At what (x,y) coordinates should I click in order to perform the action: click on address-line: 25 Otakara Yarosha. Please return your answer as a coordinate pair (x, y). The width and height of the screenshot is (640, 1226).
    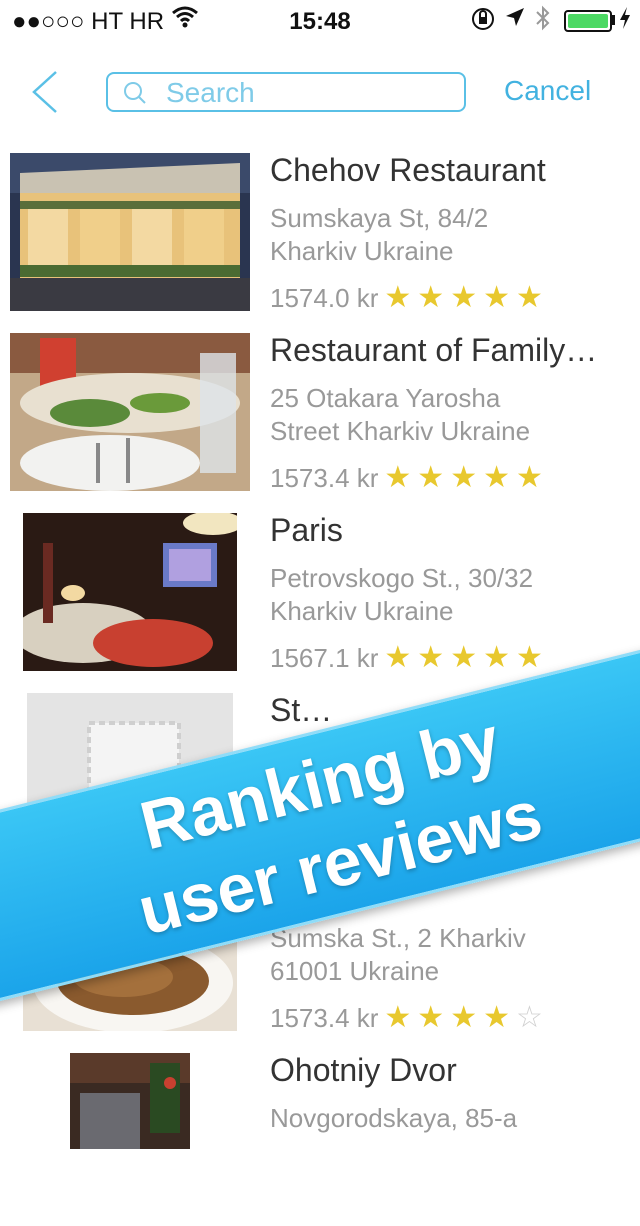
    Looking at the image, I should click on (385, 398).